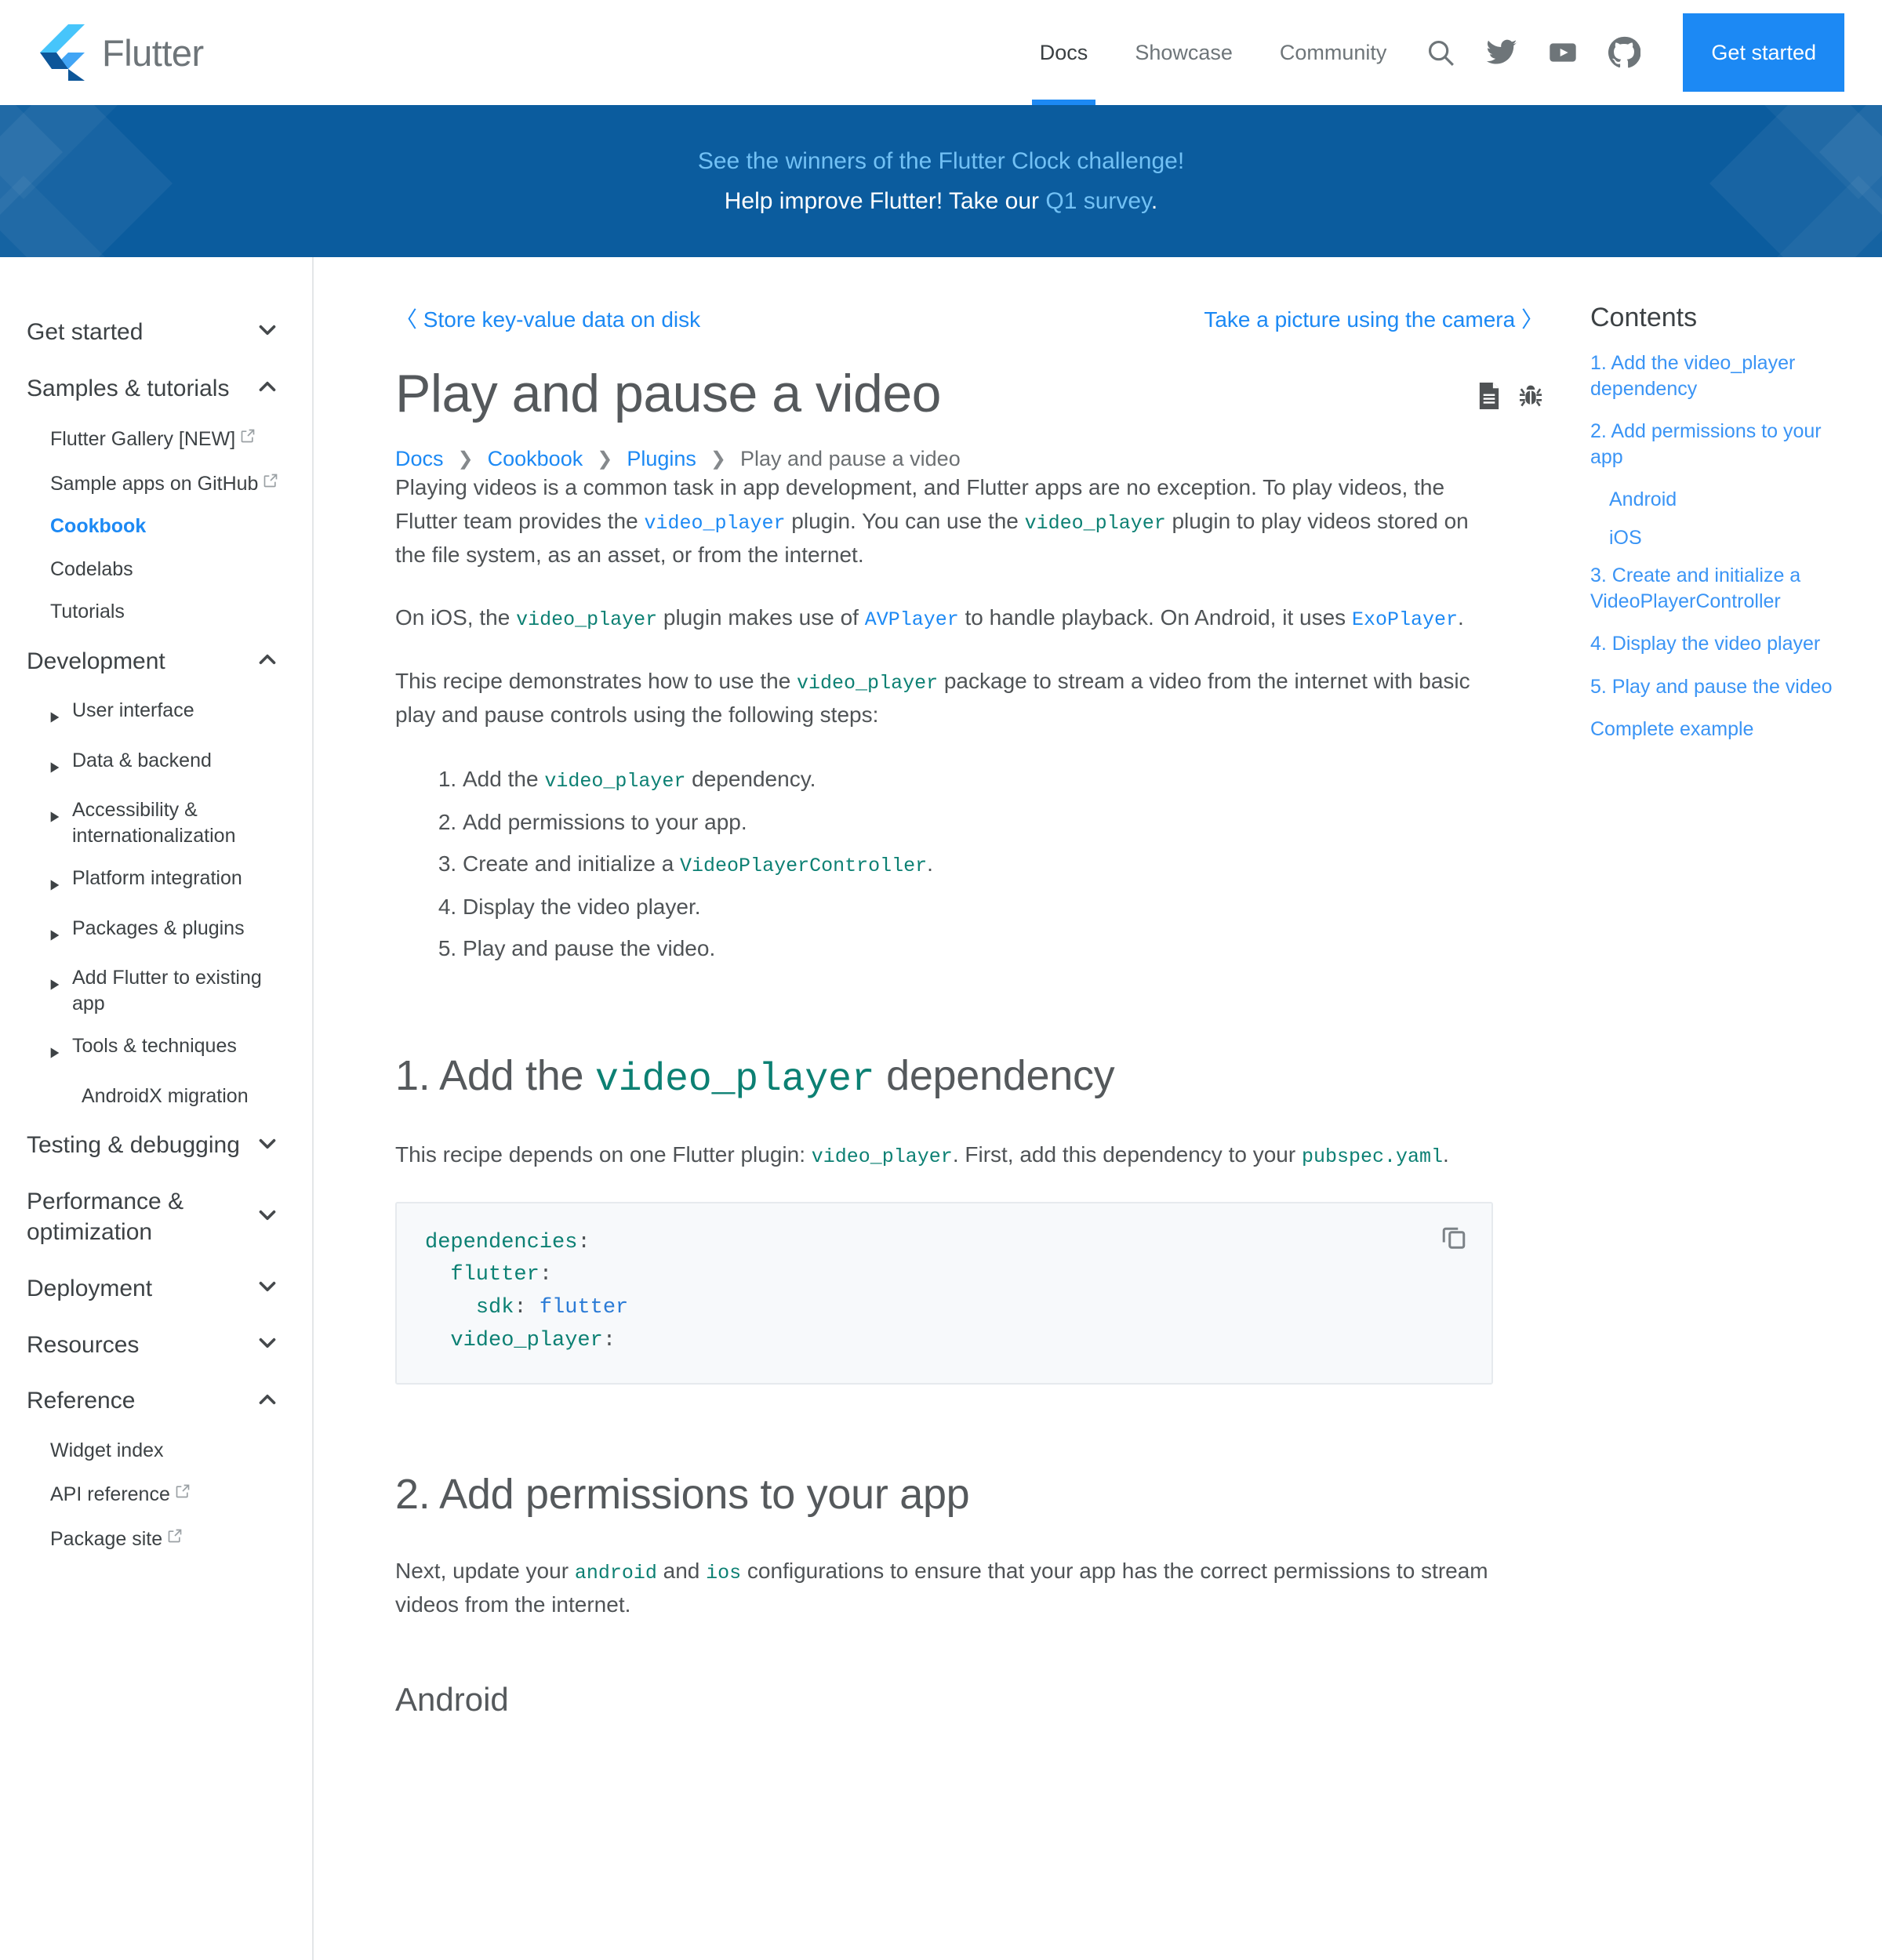 The height and width of the screenshot is (1960, 1882). What do you see at coordinates (1183, 52) in the screenshot?
I see `nav-item-showcase: Showcase` at bounding box center [1183, 52].